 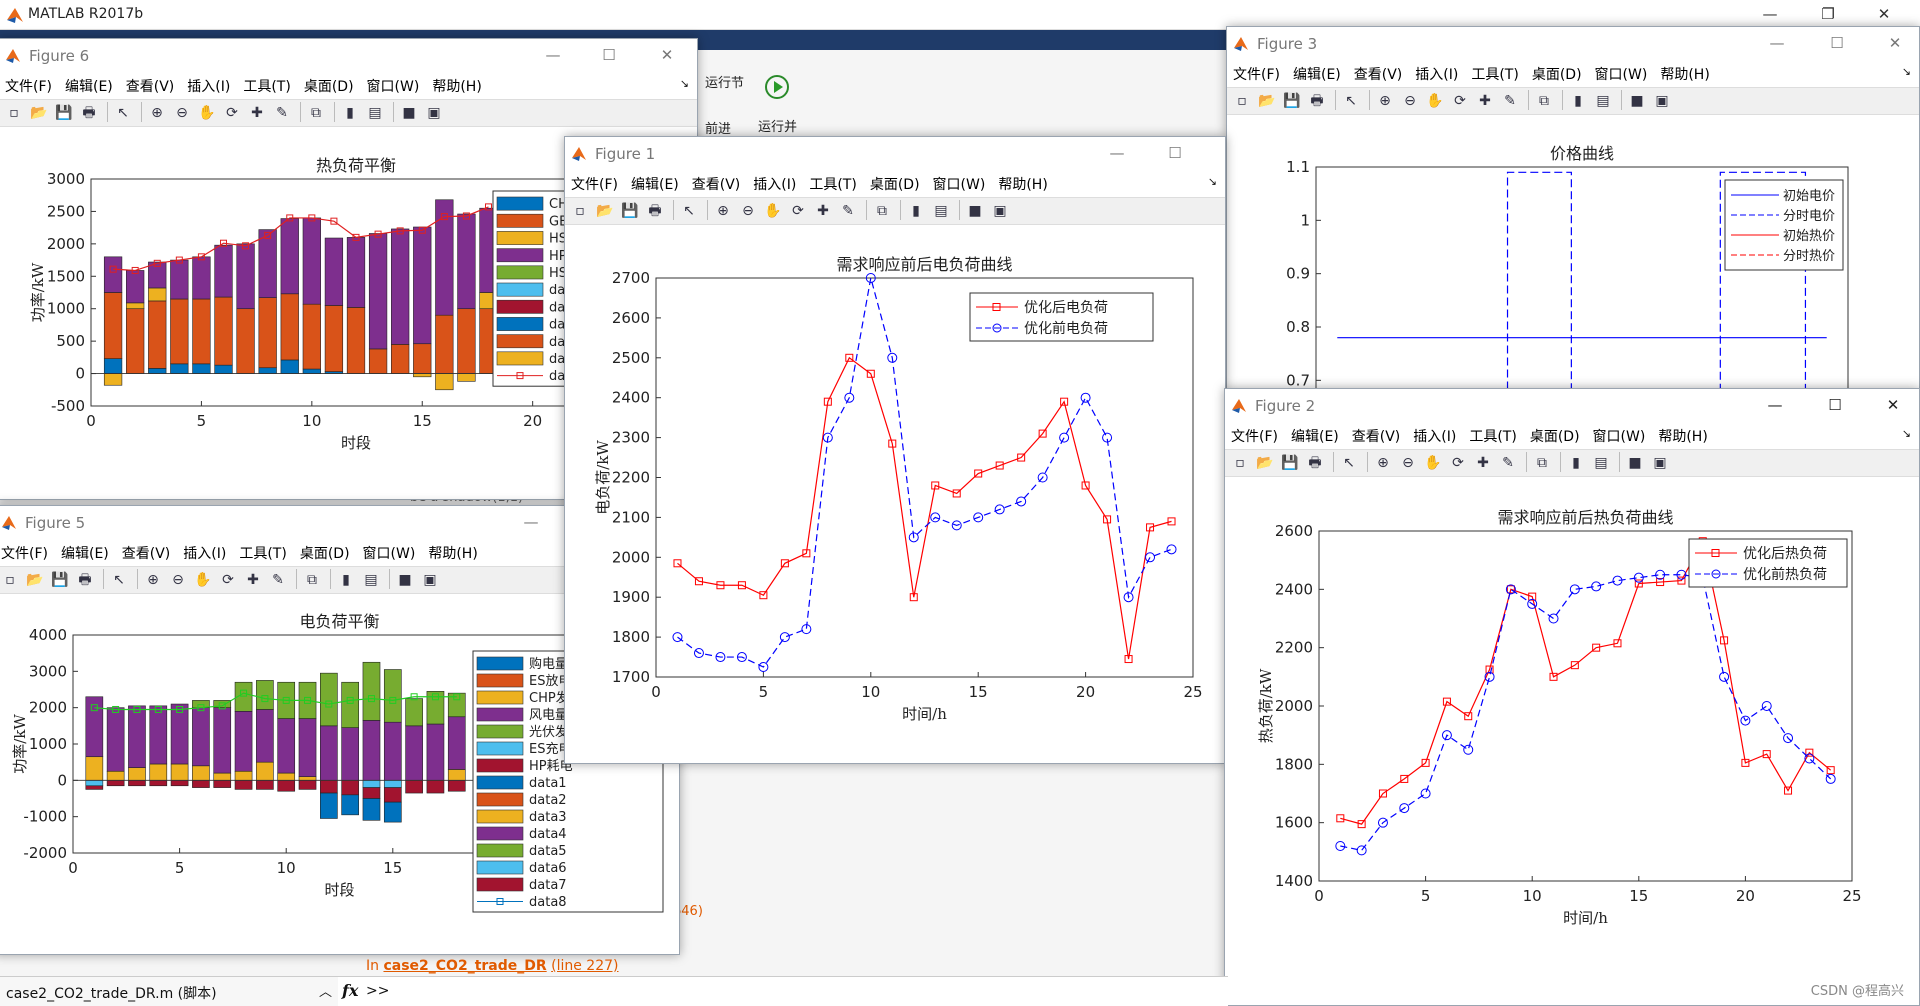 I want to click on run-and-time-label: 运行并, so click(x=777, y=125).